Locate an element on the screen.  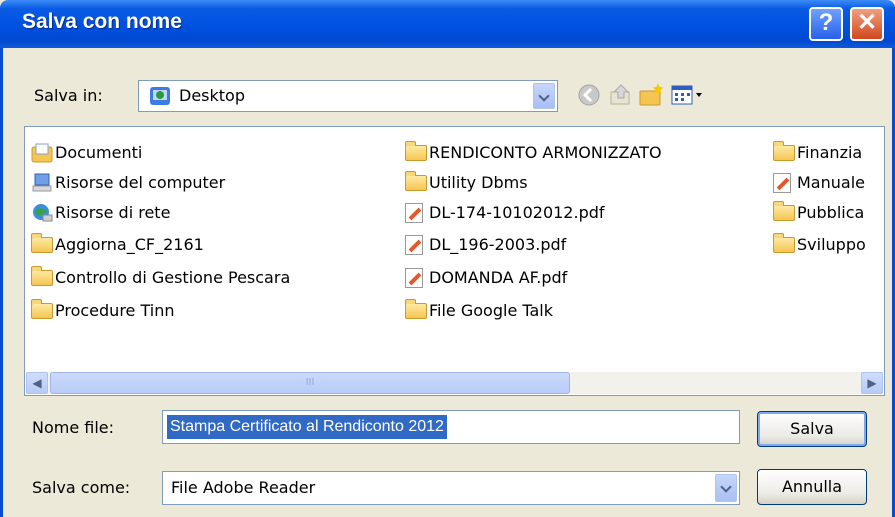
network-icon is located at coordinates (42, 213).